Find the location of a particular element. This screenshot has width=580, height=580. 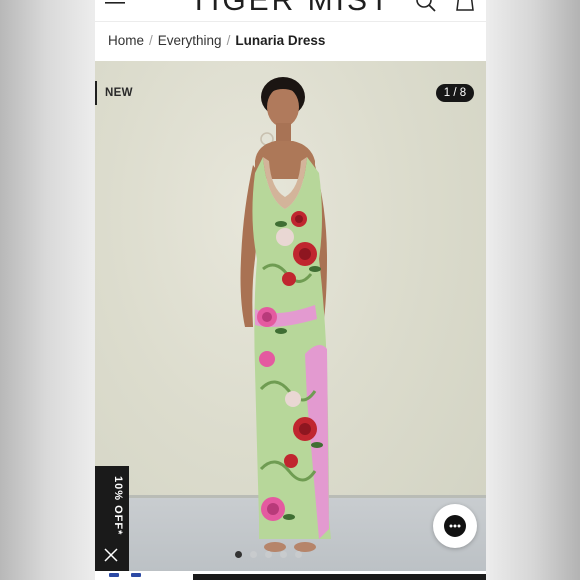

discount-tab: 10% OFF* is located at coordinates (112, 518).